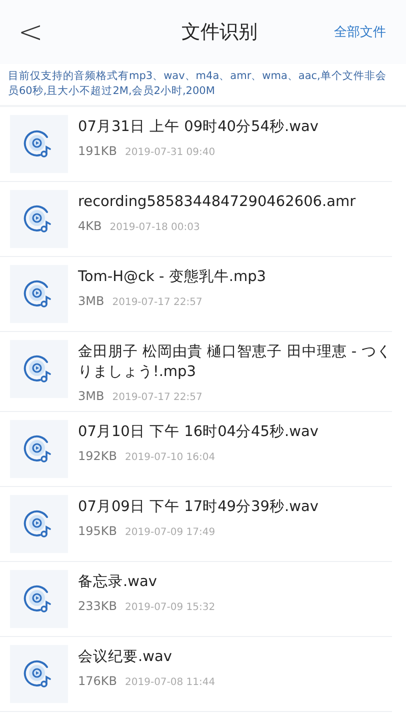  Describe the element at coordinates (196, 674) in the screenshot. I see `file-row: 会议纪要.wav 176KB 2019-07-08 11:44` at that location.